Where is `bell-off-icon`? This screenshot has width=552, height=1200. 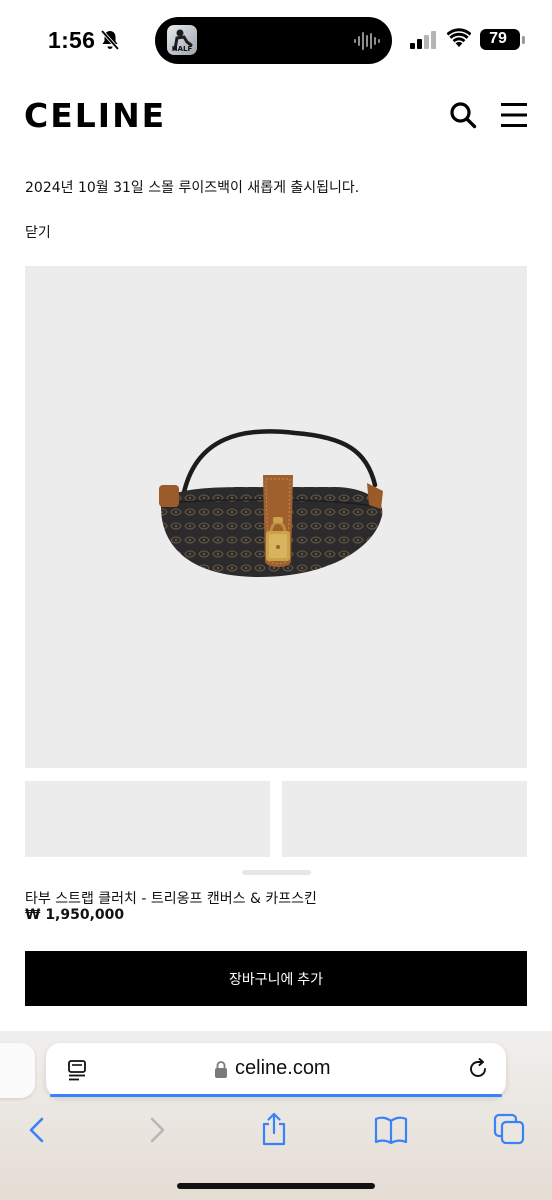
bell-off-icon is located at coordinates (110, 40).